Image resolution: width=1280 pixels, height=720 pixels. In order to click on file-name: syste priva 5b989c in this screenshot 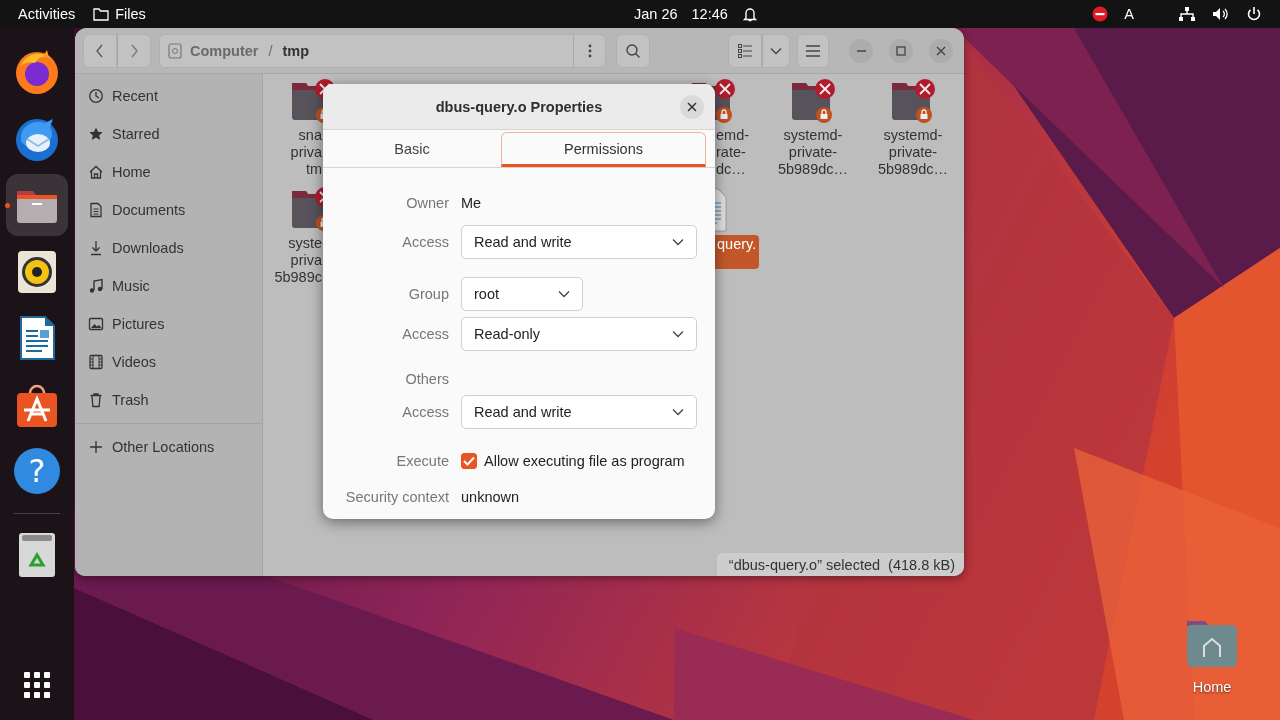, I will do `click(298, 260)`.